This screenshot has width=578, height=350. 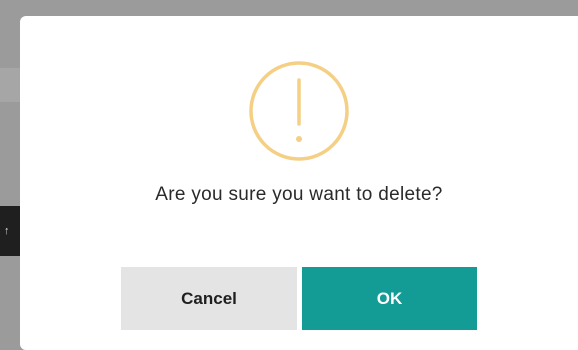 What do you see at coordinates (209, 298) in the screenshot?
I see `cancel-button: Cancel` at bounding box center [209, 298].